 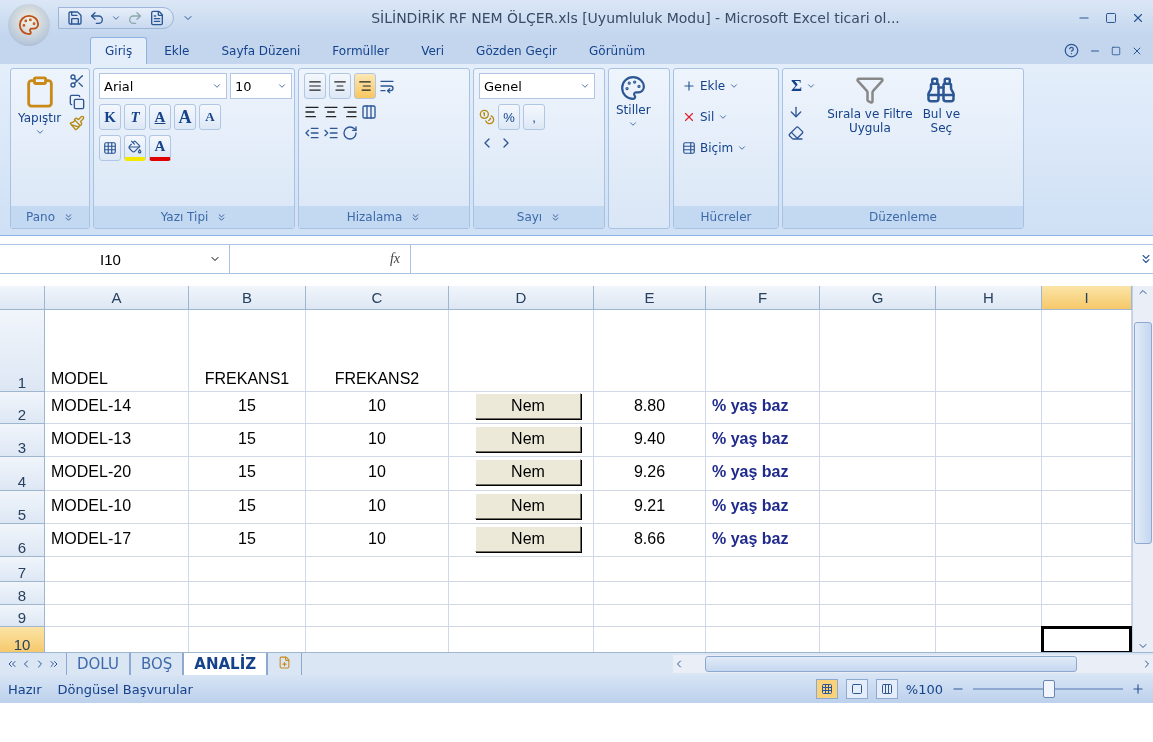 What do you see at coordinates (12, 664) in the screenshot?
I see `first-sheet-icon` at bounding box center [12, 664].